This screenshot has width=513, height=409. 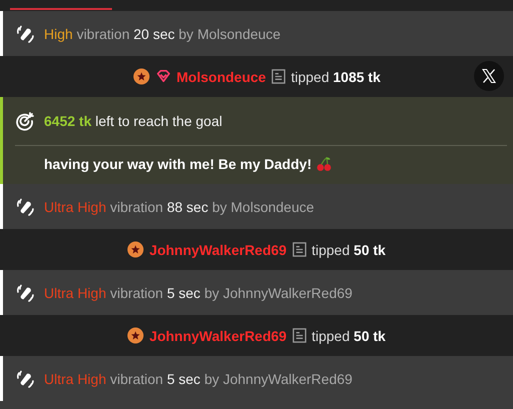 What do you see at coordinates (178, 164) in the screenshot?
I see `goal-message: having your way with me! Be my Daddy!` at bounding box center [178, 164].